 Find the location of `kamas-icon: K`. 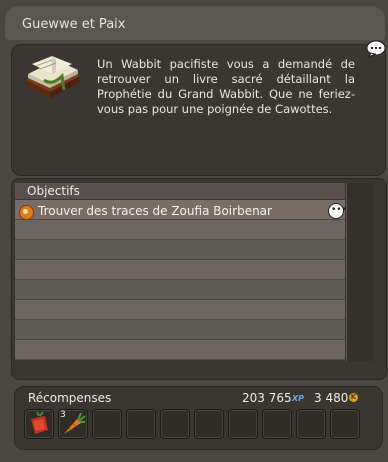

kamas-icon: K is located at coordinates (353, 397).